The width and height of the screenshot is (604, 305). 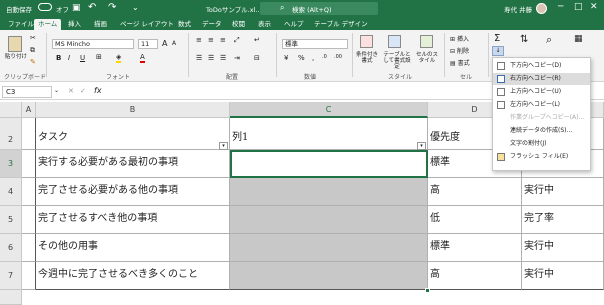 I want to click on table-header-column1: 列1, so click(x=329, y=134).